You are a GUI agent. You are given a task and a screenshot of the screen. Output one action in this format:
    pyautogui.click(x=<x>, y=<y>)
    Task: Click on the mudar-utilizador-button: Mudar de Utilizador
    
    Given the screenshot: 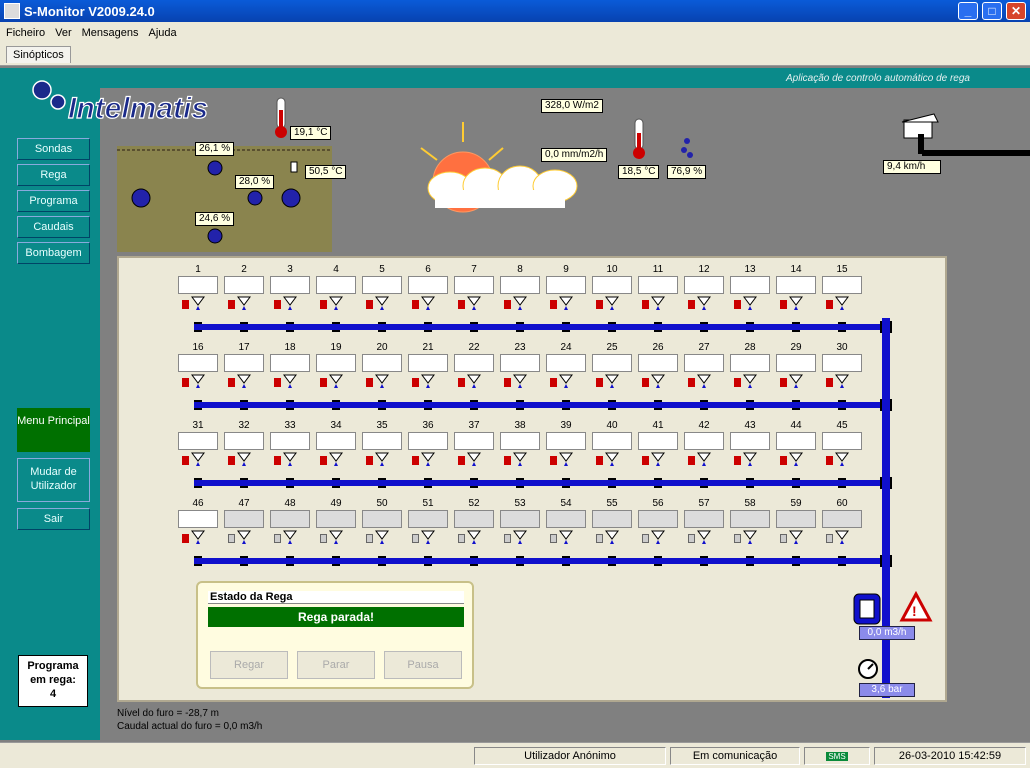 What is the action you would take?
    pyautogui.click(x=53, y=480)
    